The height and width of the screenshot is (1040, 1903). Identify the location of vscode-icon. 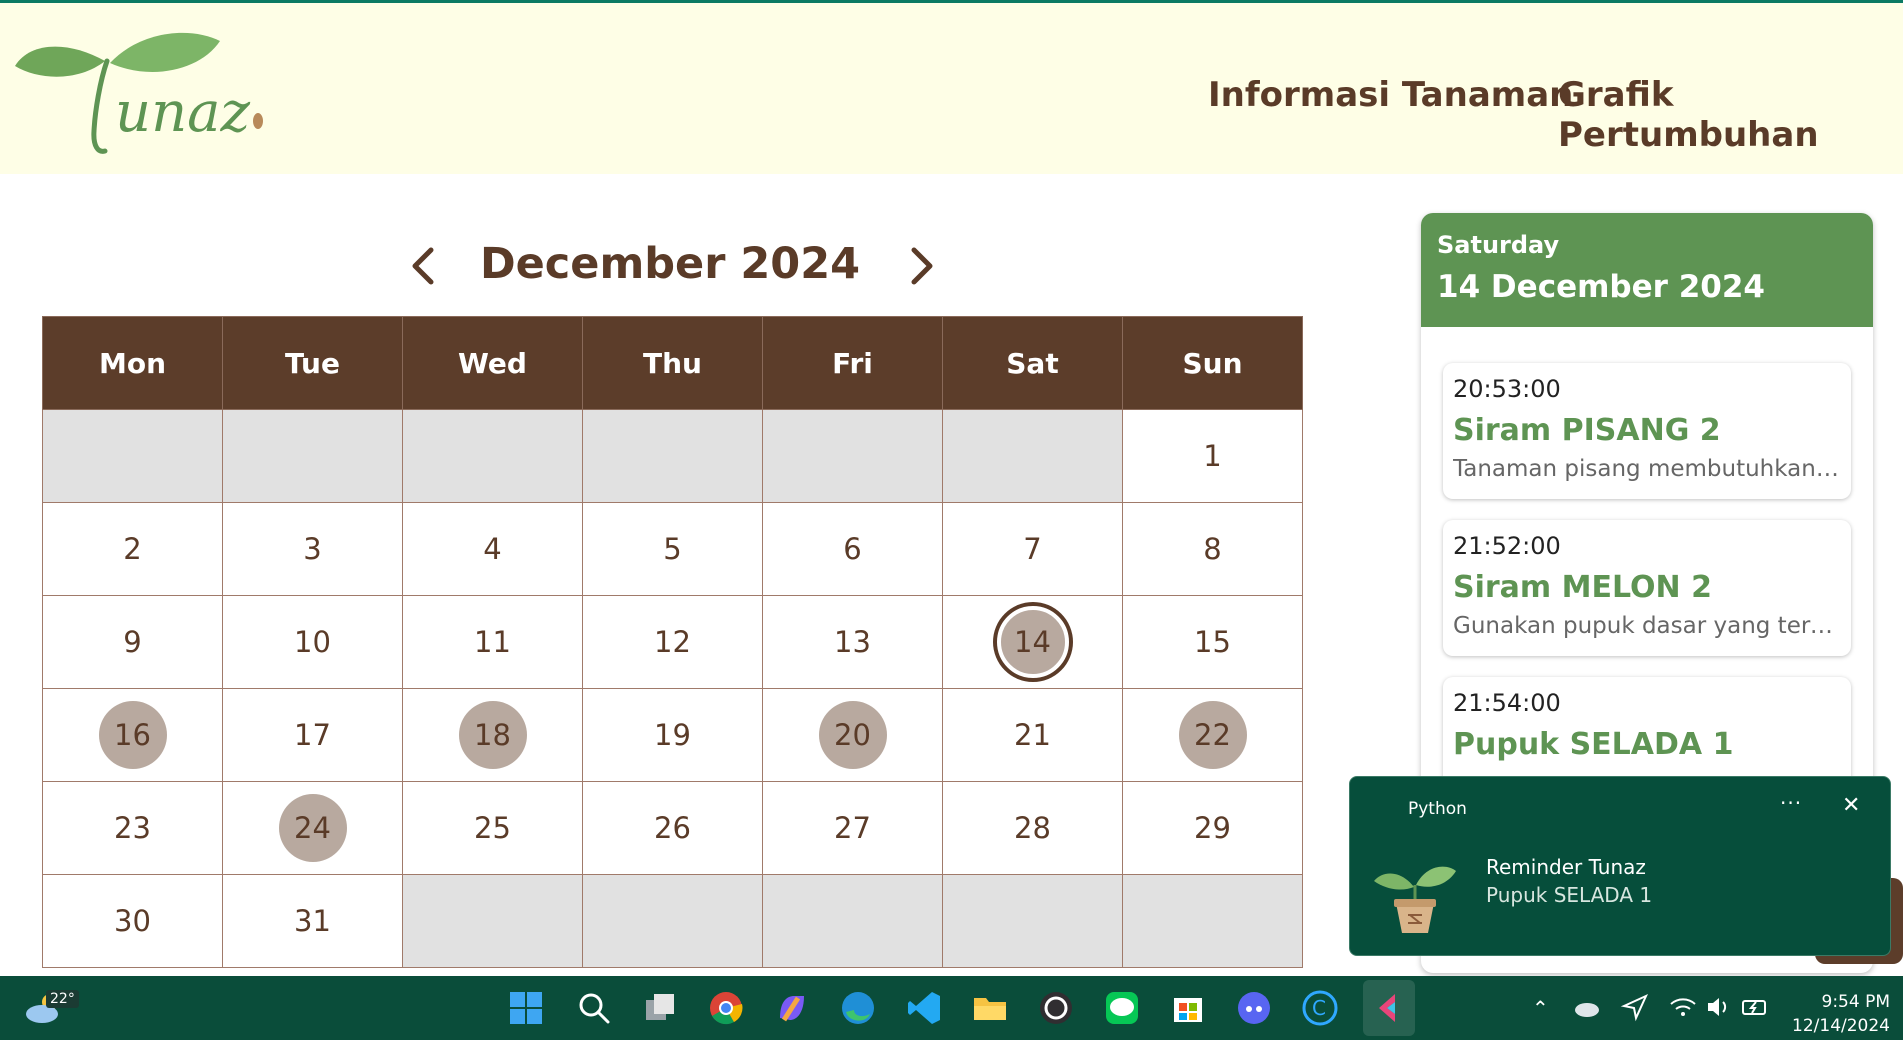
(924, 1008).